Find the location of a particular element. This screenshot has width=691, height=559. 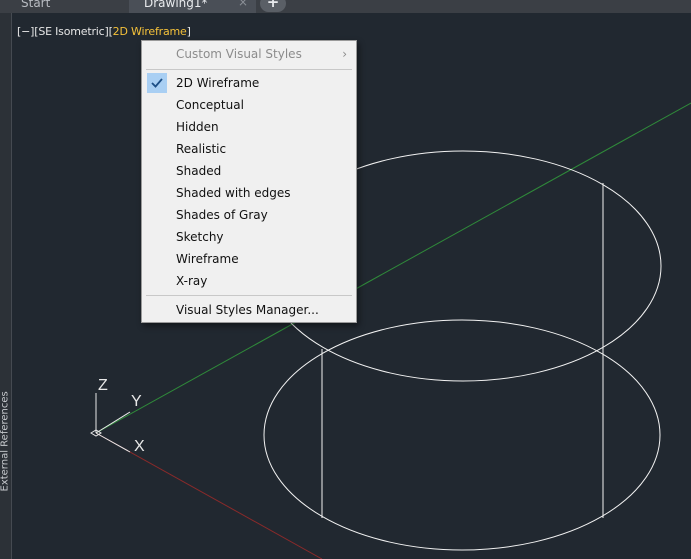

external-references-palette-strip: External References is located at coordinates (6, 286).